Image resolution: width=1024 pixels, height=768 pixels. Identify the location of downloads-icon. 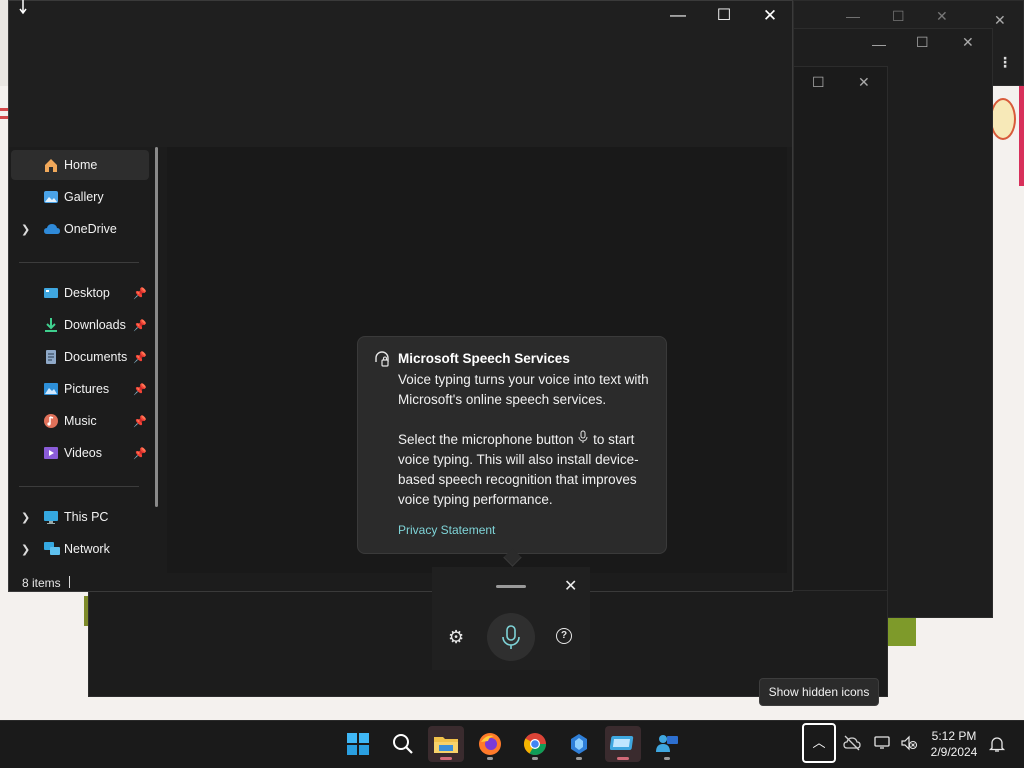
(51, 325).